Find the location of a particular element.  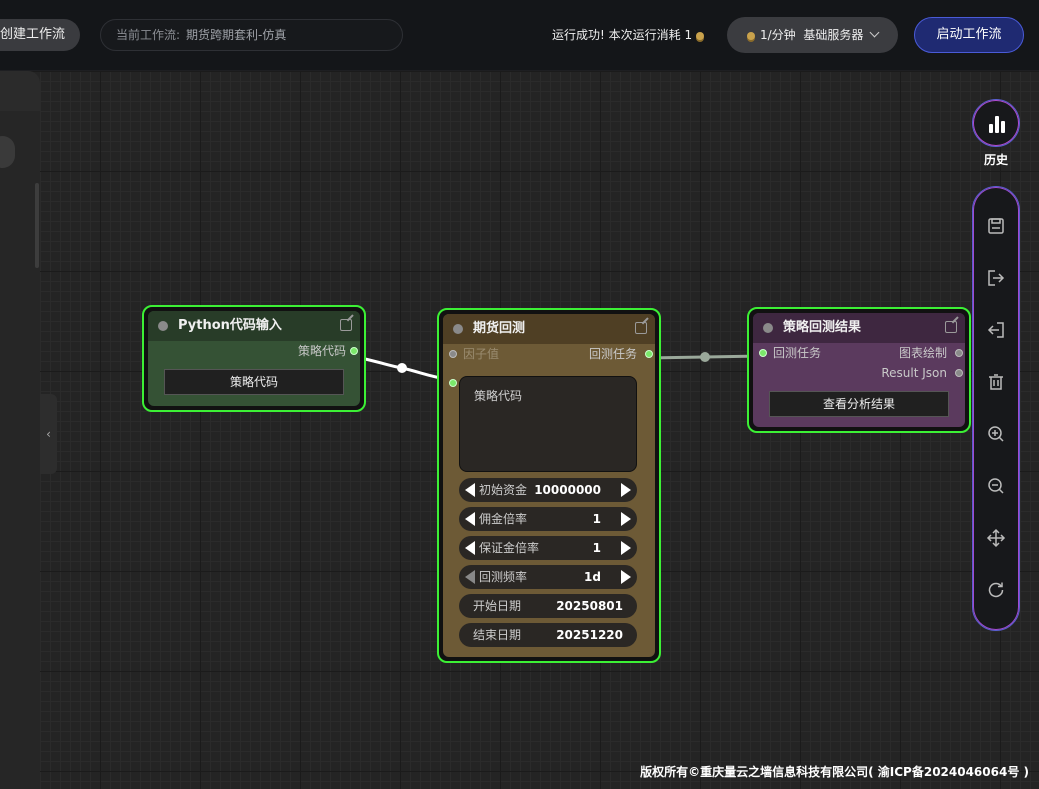

node-title-text: 策略回测结果 is located at coordinates (822, 327).